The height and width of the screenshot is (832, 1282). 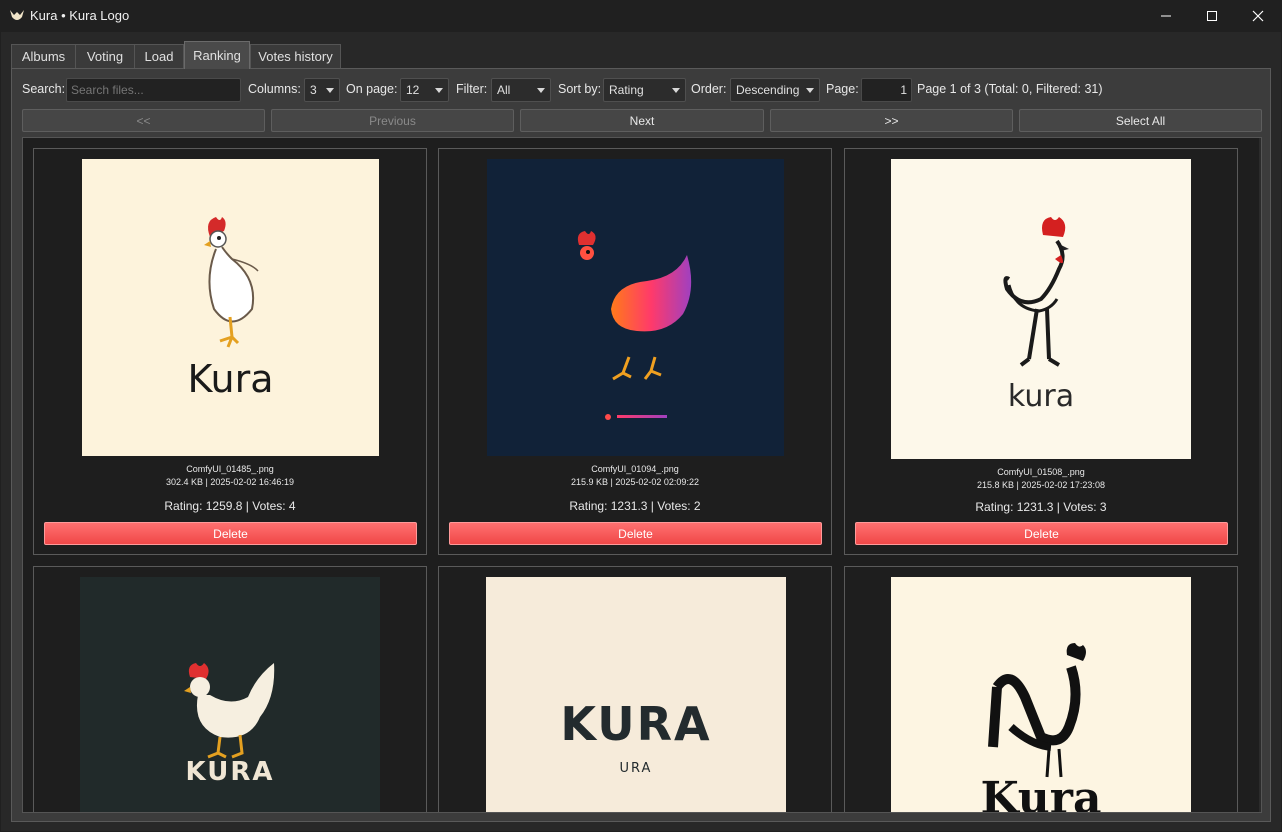 What do you see at coordinates (44, 89) in the screenshot?
I see `search-label: Search:` at bounding box center [44, 89].